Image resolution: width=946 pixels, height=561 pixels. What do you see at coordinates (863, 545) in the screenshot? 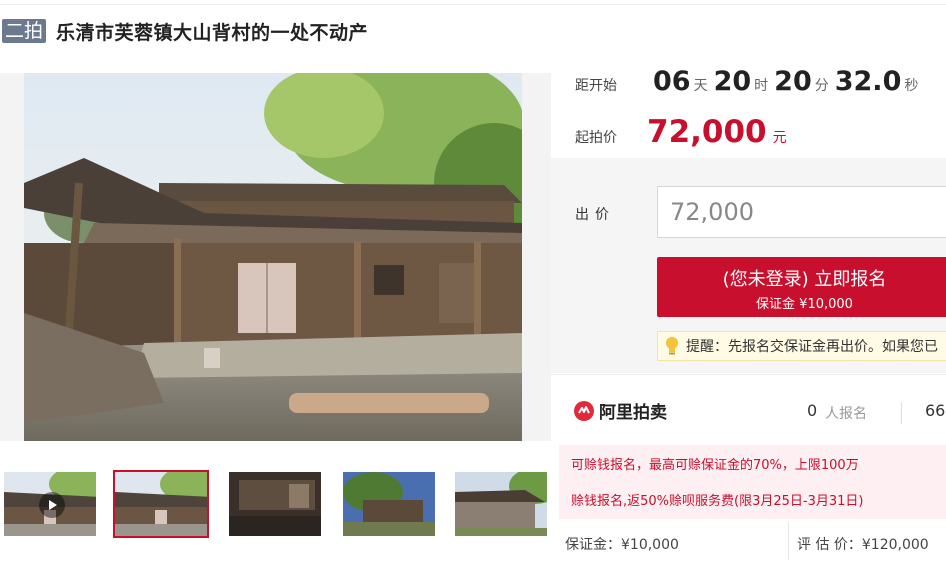
I see `evaluation-info: 评 估 价：¥120,000` at bounding box center [863, 545].